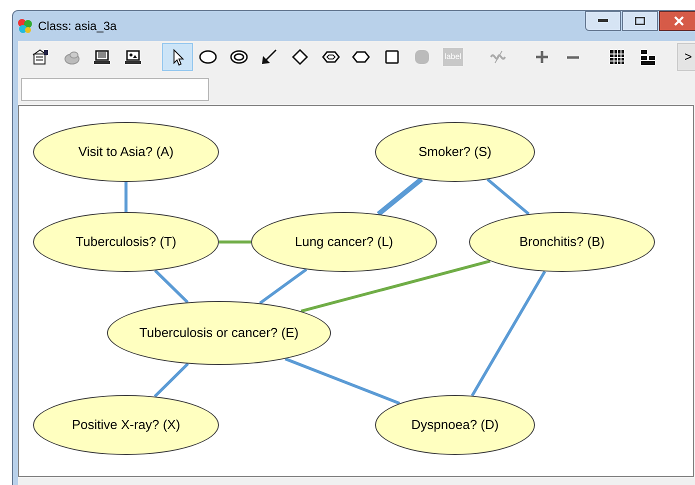 This screenshot has width=695, height=485. What do you see at coordinates (497, 57) in the screenshot?
I see `wave-icon` at bounding box center [497, 57].